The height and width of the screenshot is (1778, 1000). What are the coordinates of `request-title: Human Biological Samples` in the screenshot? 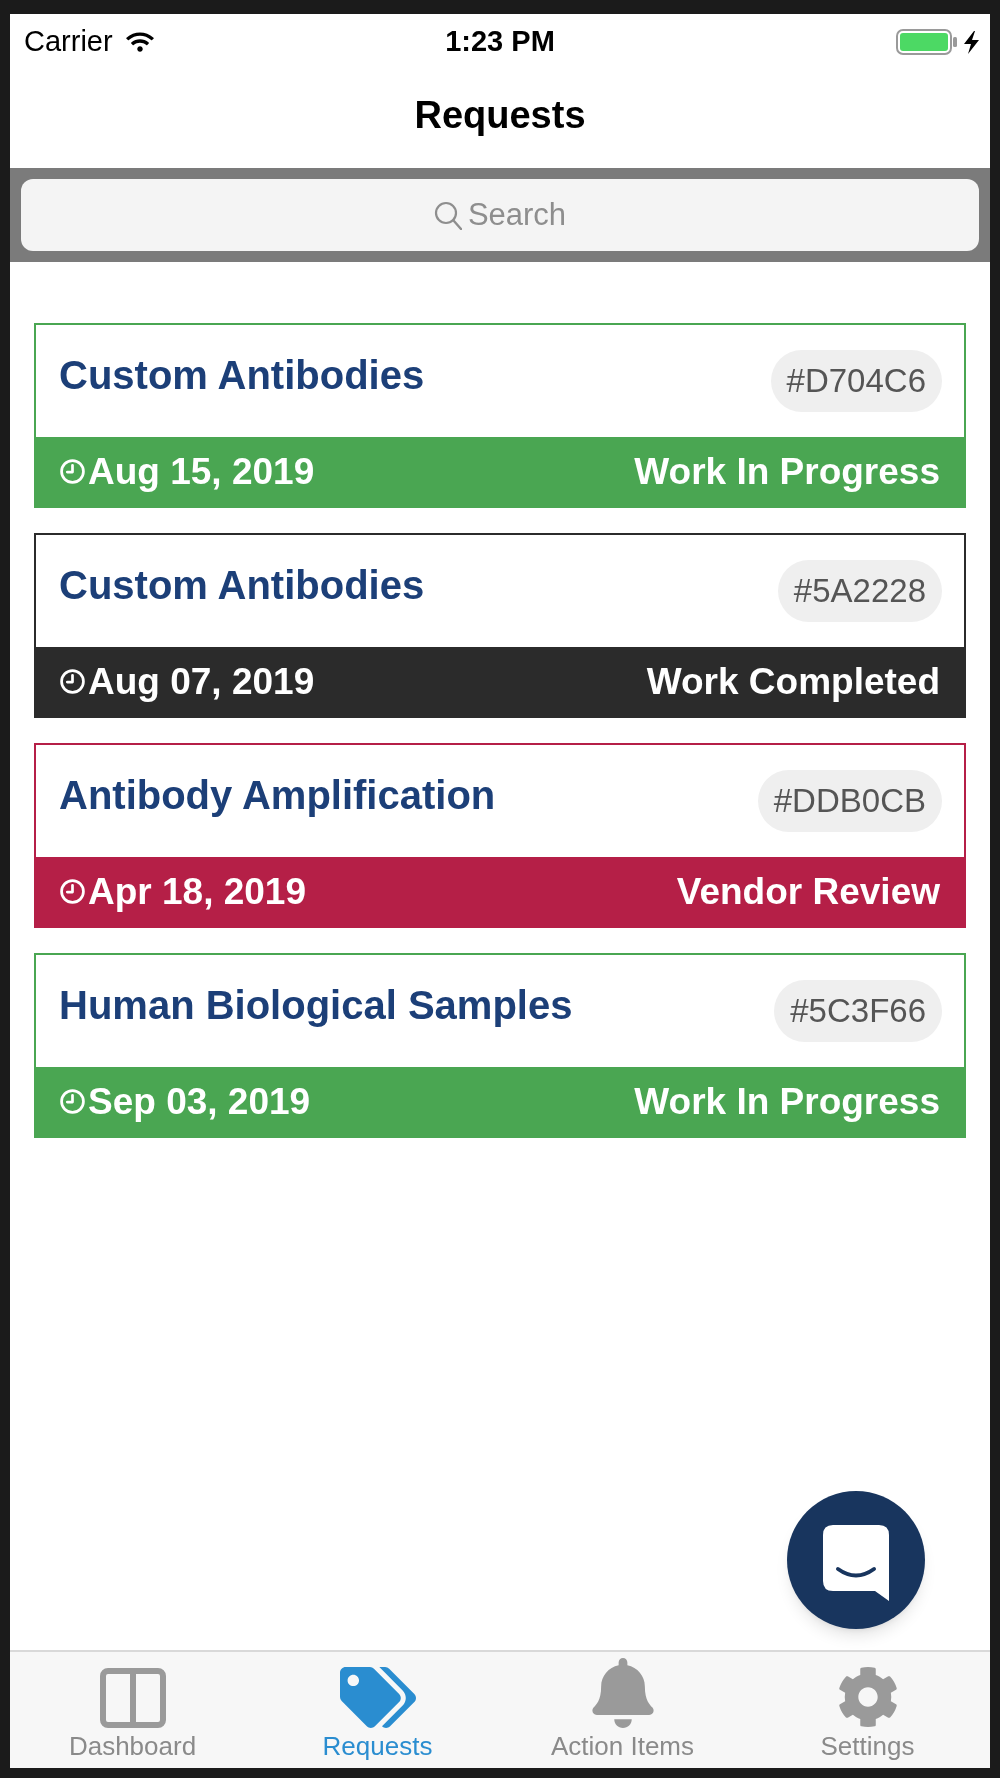 It's located at (316, 1005).